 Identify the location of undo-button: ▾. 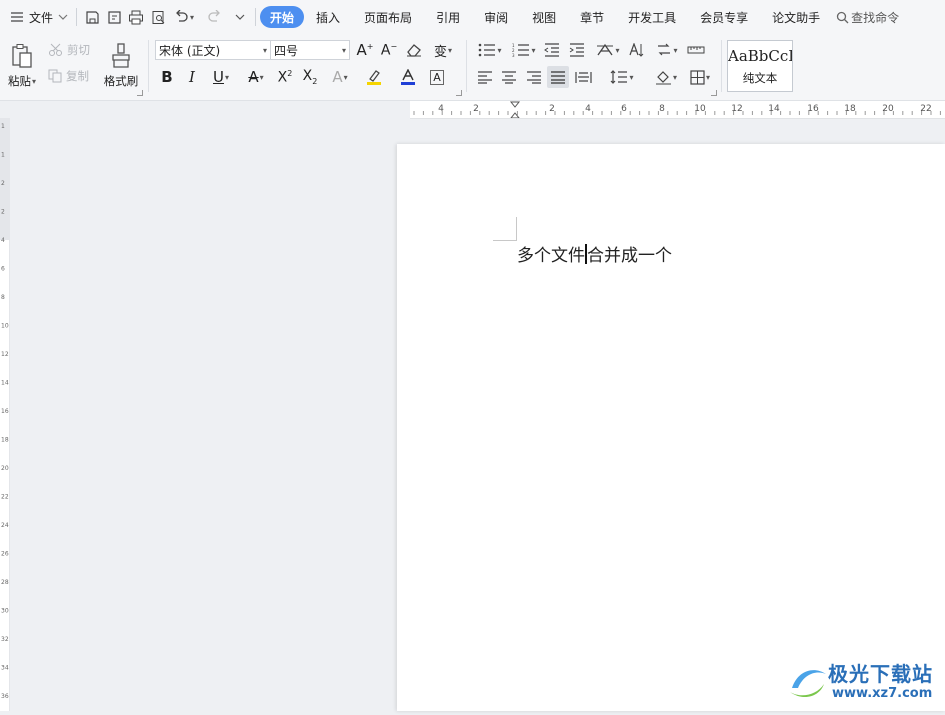
(184, 17).